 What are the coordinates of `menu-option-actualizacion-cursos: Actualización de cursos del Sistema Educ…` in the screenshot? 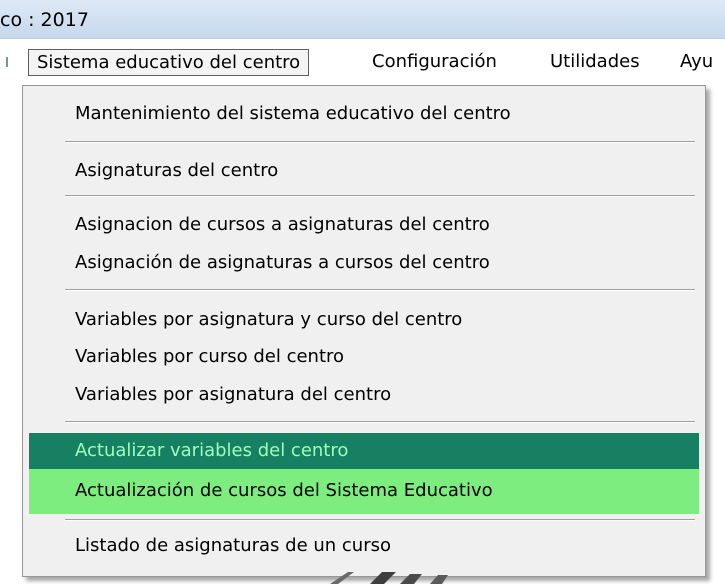 It's located at (364, 491).